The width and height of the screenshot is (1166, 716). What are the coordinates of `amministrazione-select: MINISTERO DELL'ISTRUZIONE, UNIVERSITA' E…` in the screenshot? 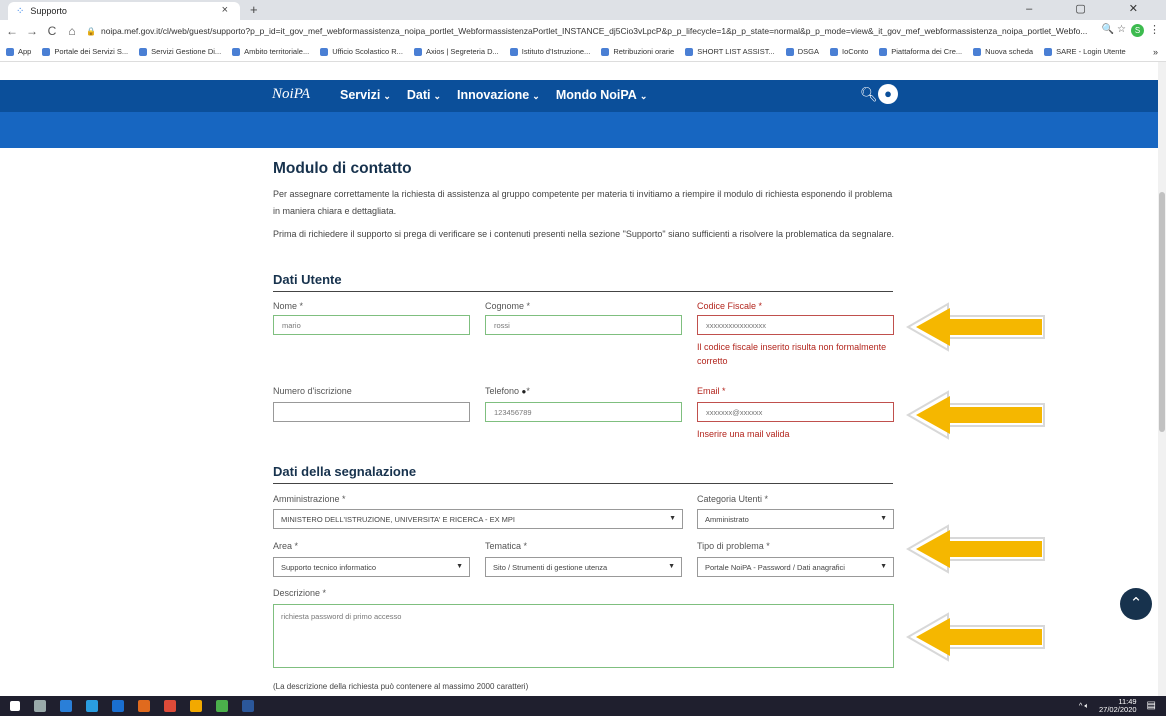 It's located at (478, 519).